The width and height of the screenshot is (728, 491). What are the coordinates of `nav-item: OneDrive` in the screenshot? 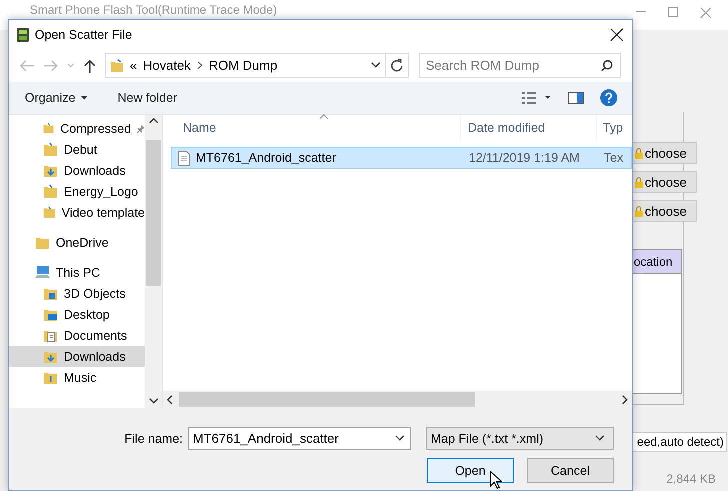 It's located at (77, 242).